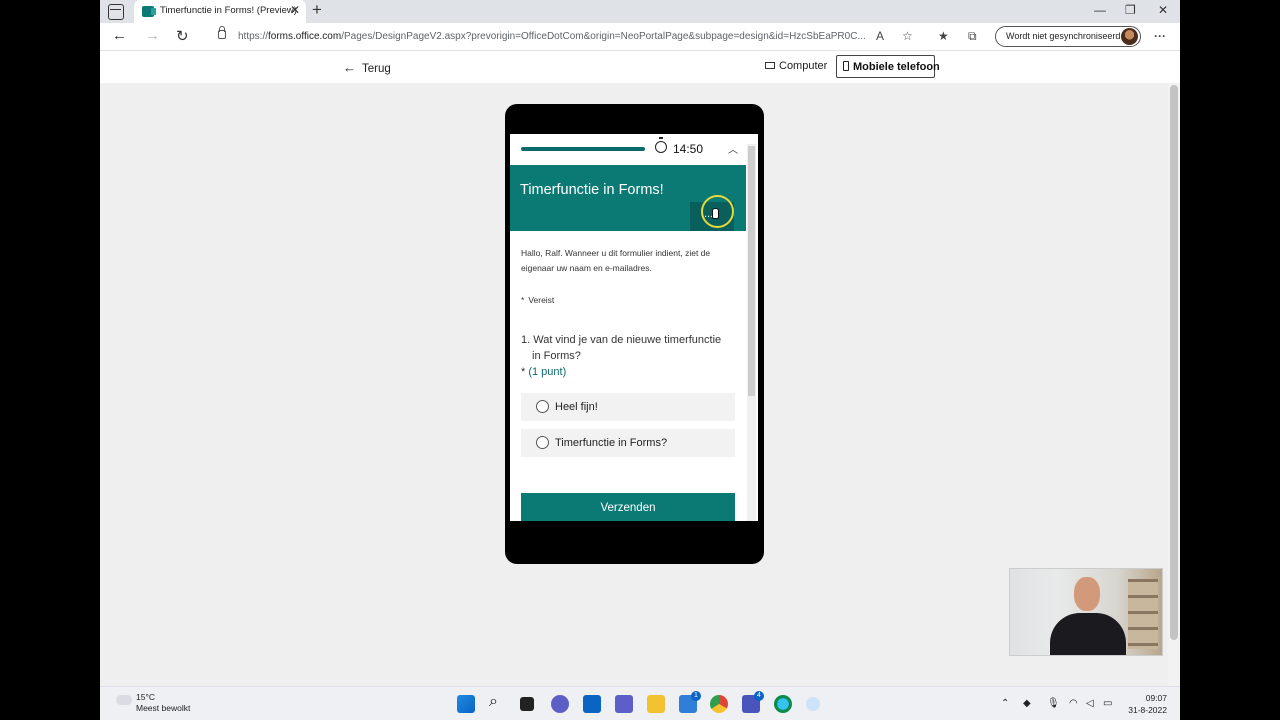 The width and height of the screenshot is (1280, 720). I want to click on chevron-up-icon: ⌃, so click(1005, 703).